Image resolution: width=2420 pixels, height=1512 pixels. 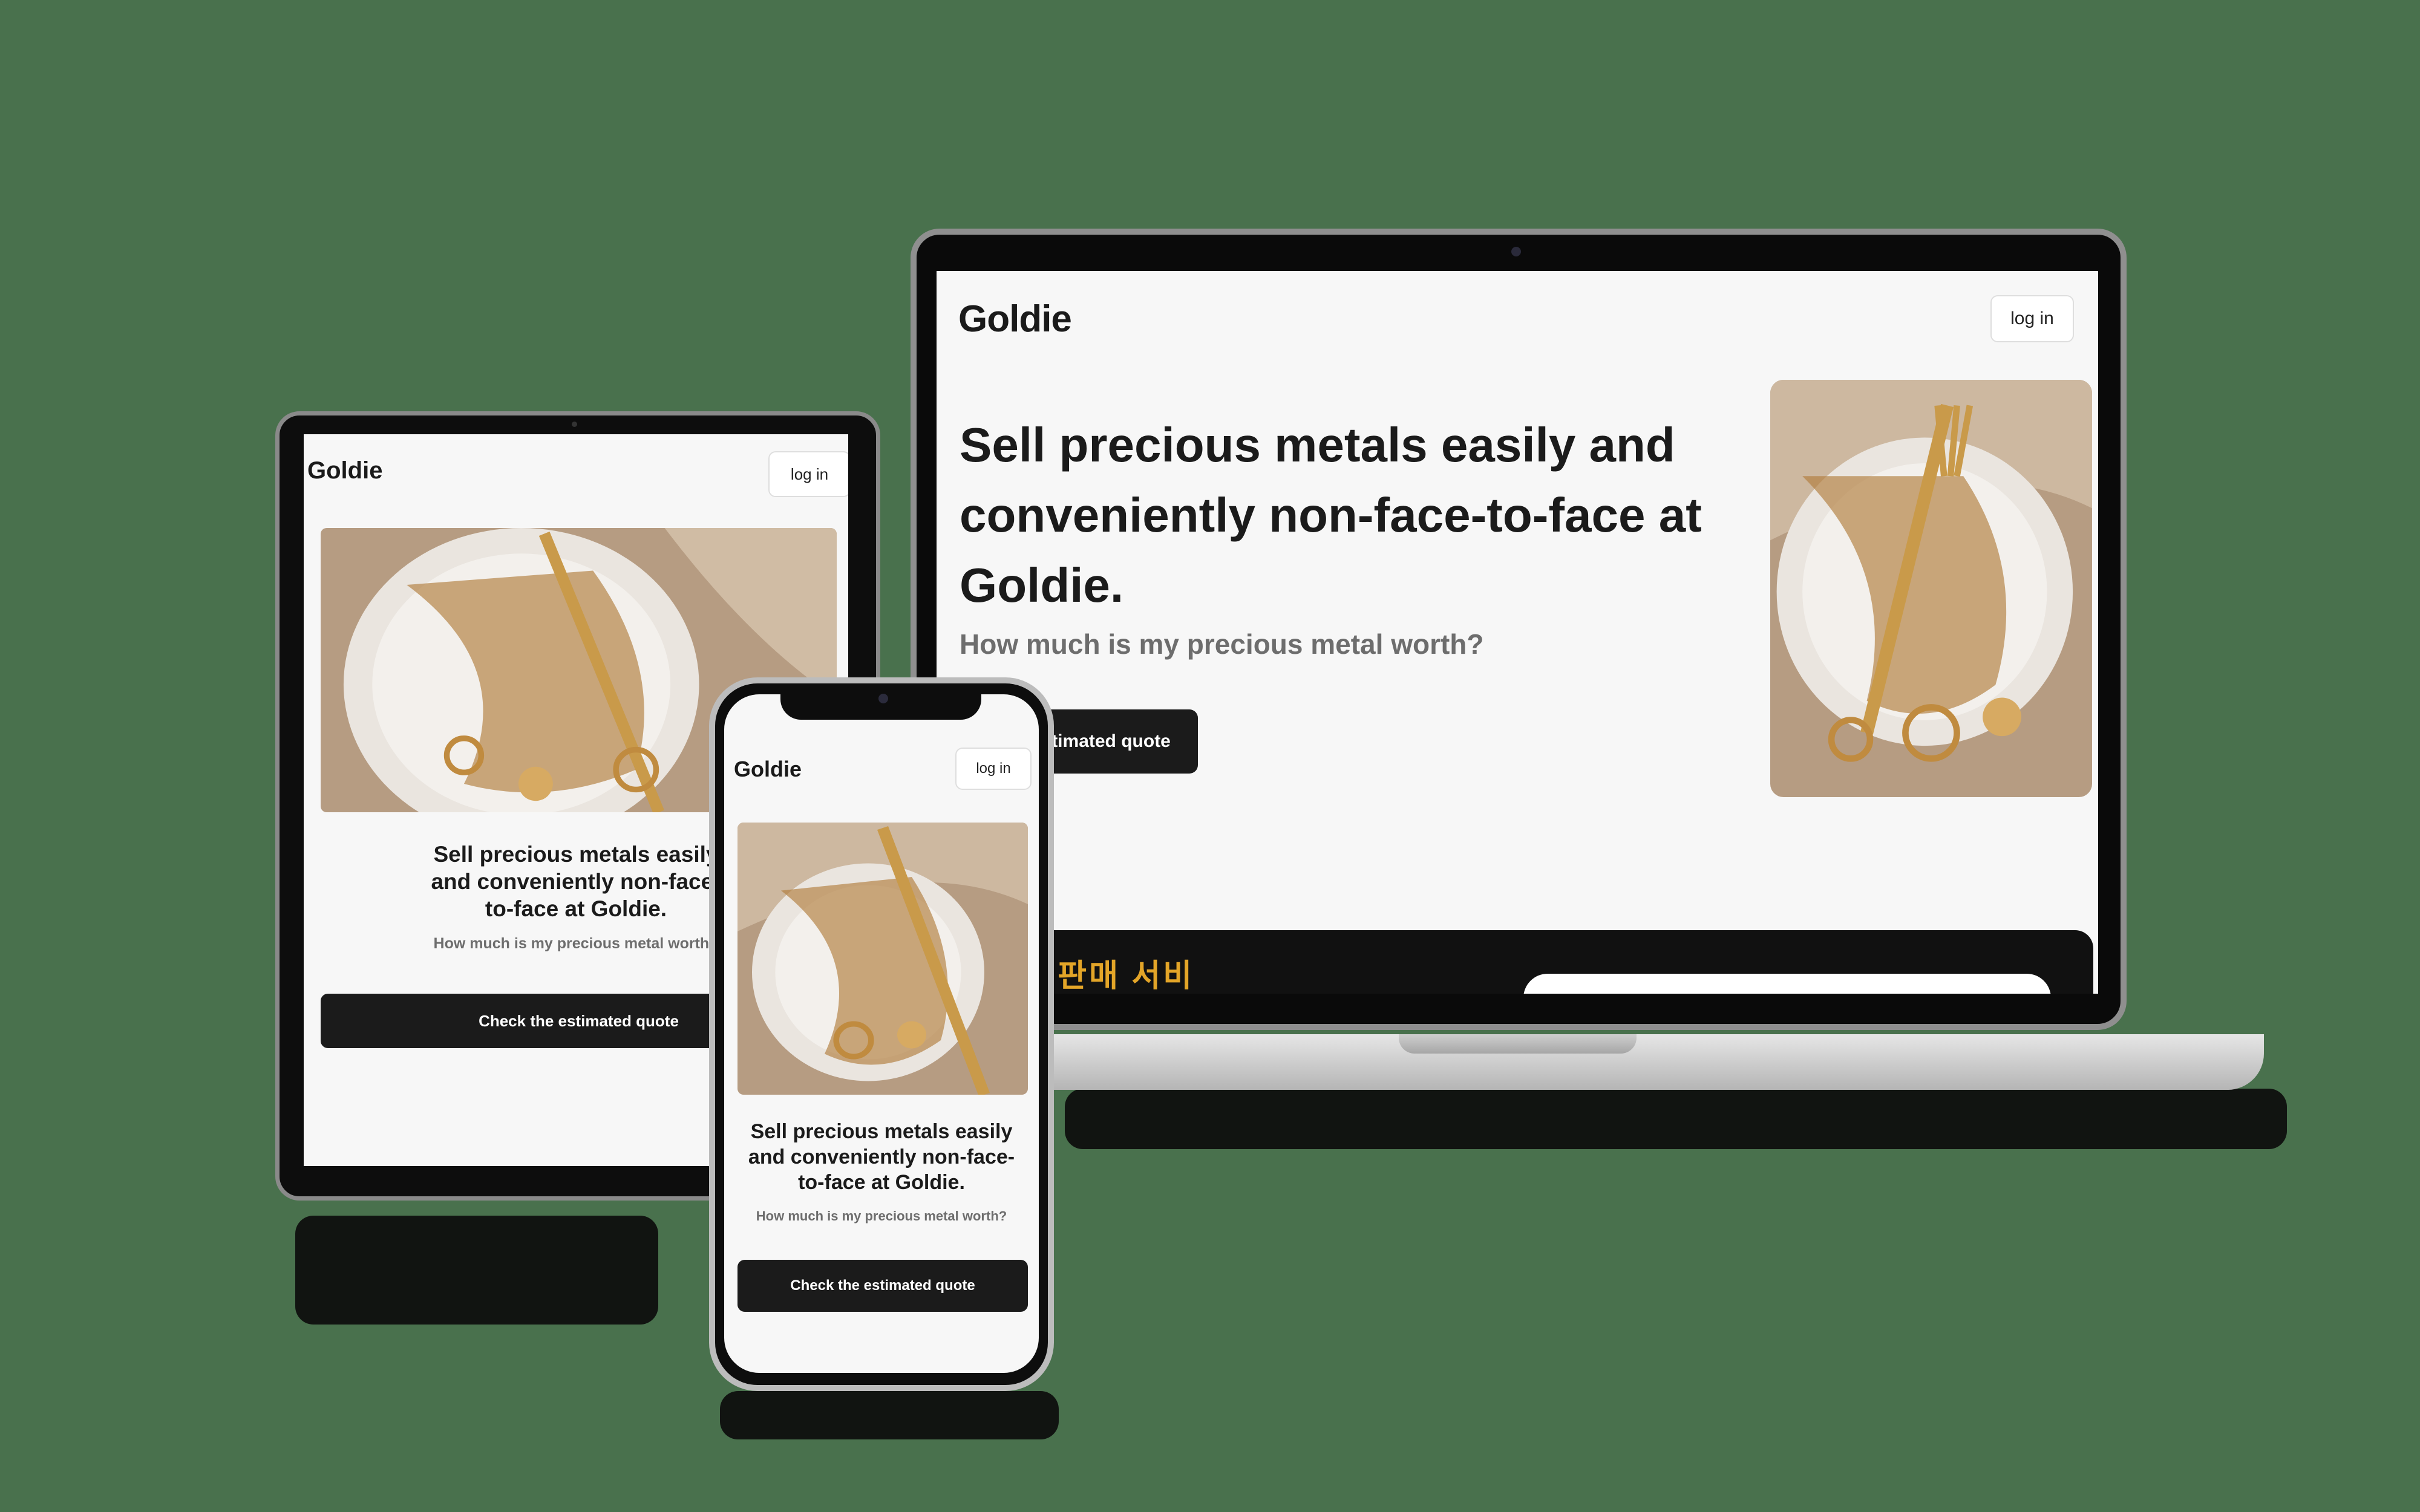 I want to click on laptop-trackpad-notch, so click(x=1518, y=1044).